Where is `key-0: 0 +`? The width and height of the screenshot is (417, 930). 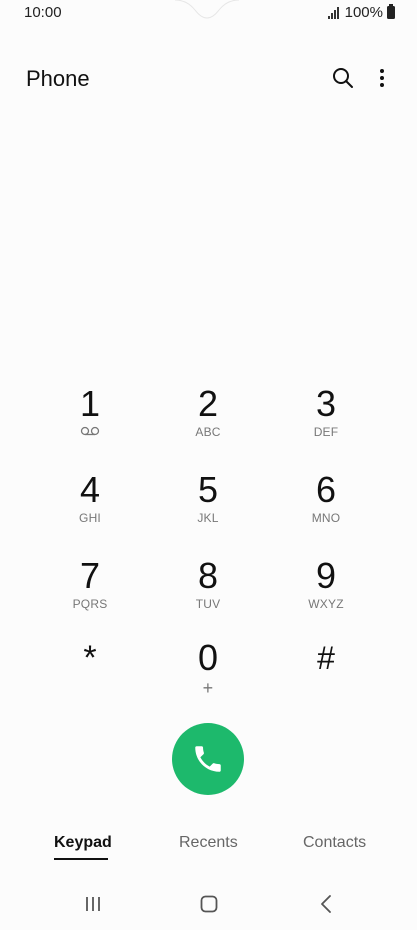 key-0: 0 + is located at coordinates (208, 678).